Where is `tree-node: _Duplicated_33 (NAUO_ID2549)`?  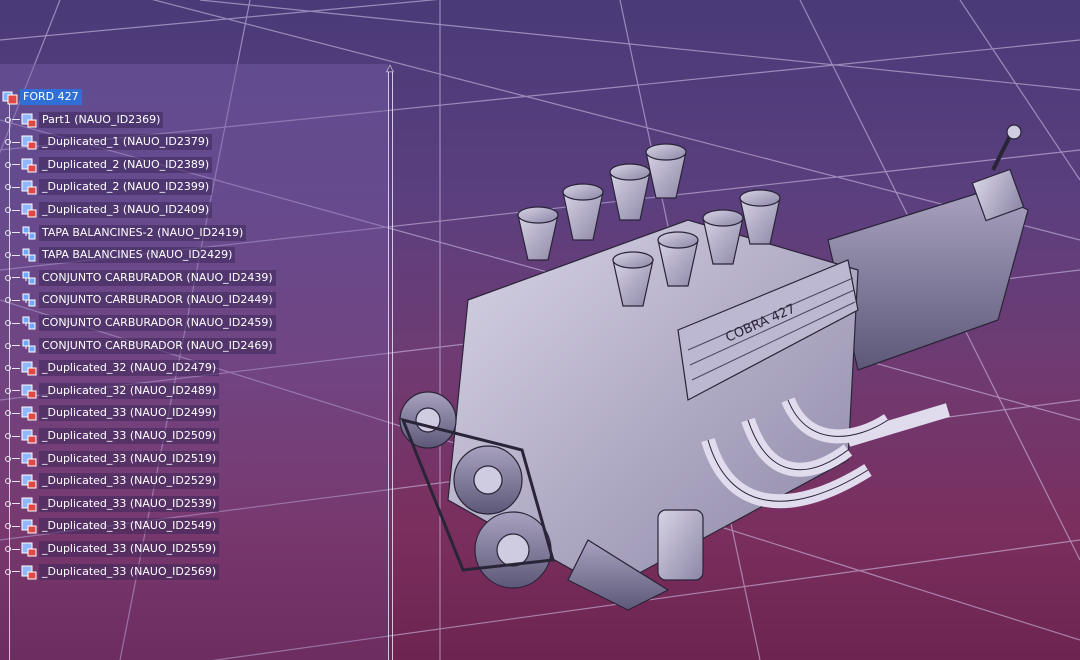
tree-node: _Duplicated_33 (NAUO_ID2549) is located at coordinates (110, 526).